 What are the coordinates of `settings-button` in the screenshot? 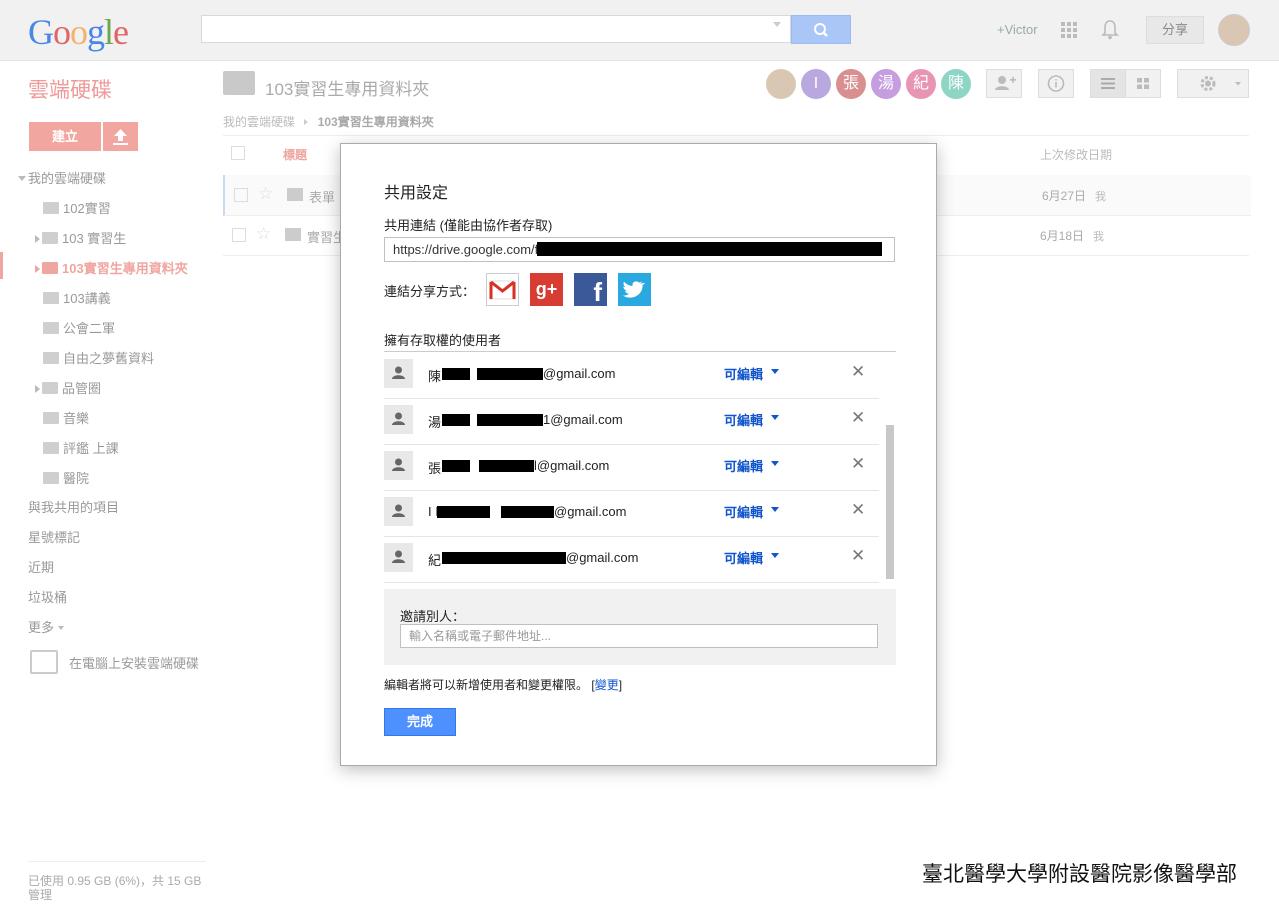 It's located at (1213, 83).